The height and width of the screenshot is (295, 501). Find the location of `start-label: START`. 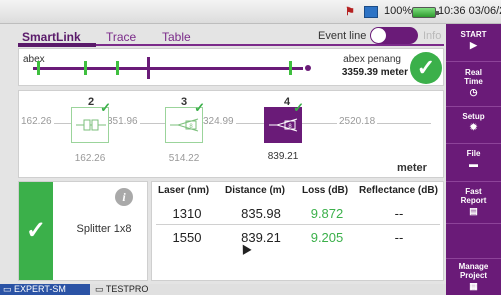

start-label: START is located at coordinates (473, 34).